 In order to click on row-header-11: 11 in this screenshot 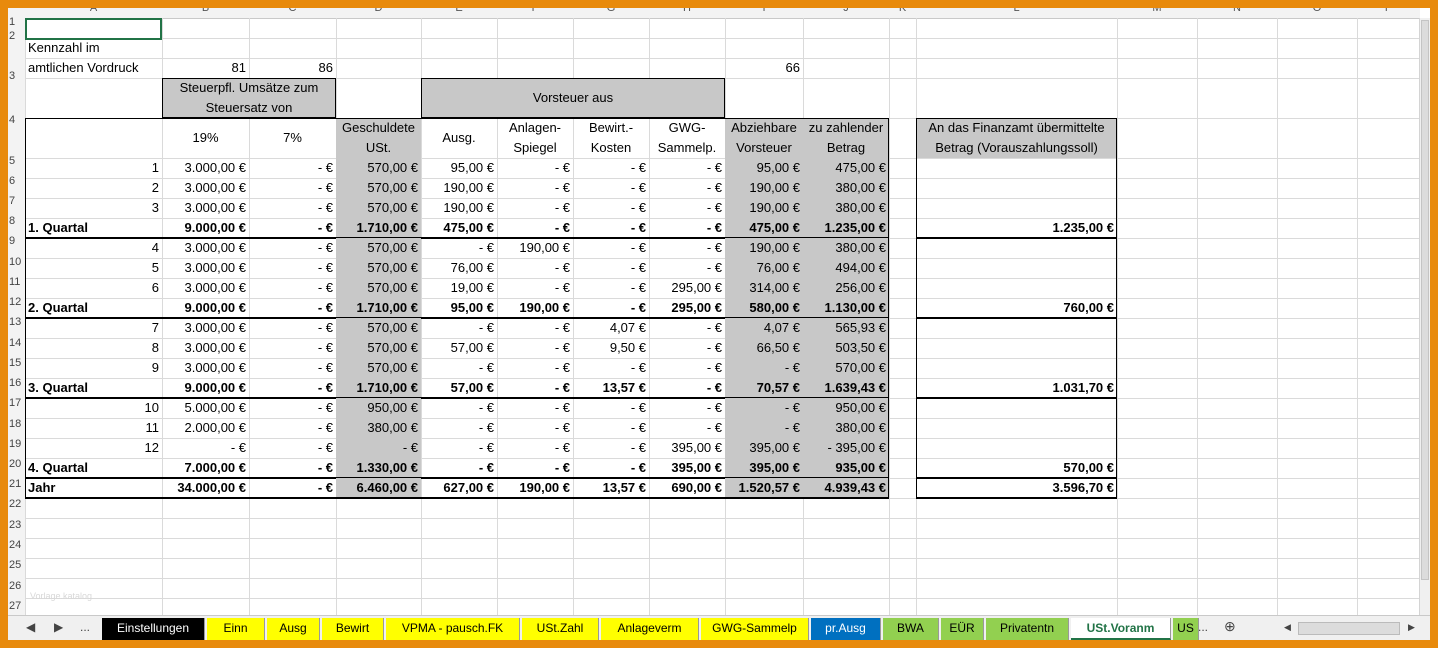, I will do `click(16, 282)`.